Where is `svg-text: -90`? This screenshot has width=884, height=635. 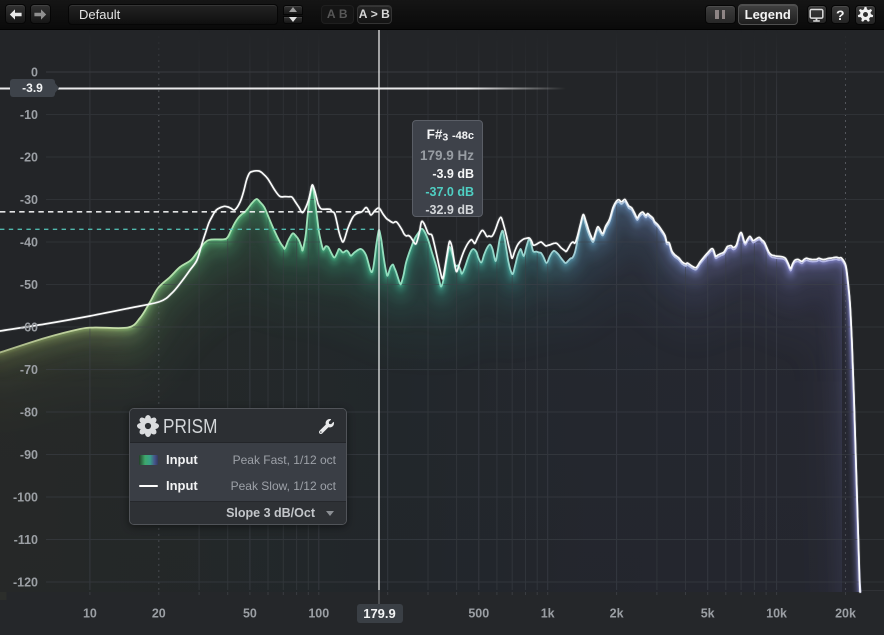 svg-text: -90 is located at coordinates (29, 455).